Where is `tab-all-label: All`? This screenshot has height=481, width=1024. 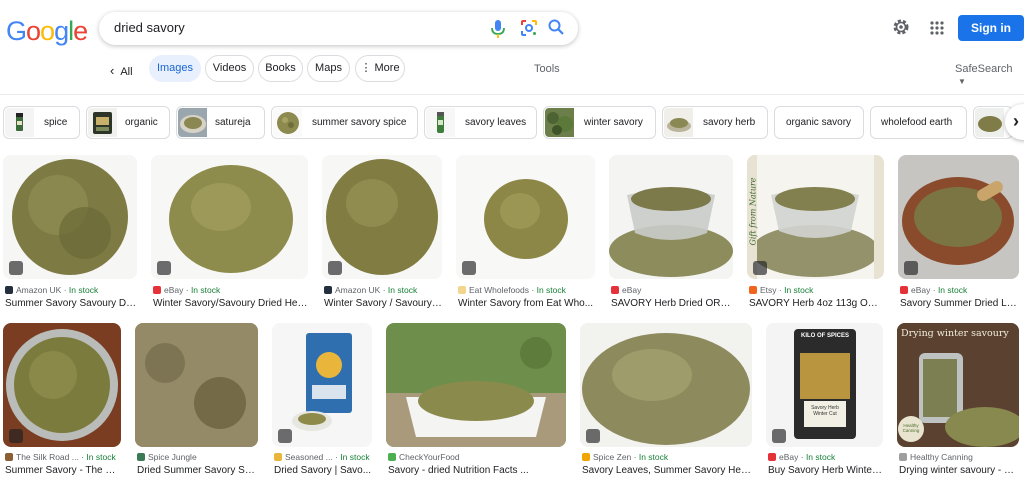 tab-all-label: All is located at coordinates (126, 72).